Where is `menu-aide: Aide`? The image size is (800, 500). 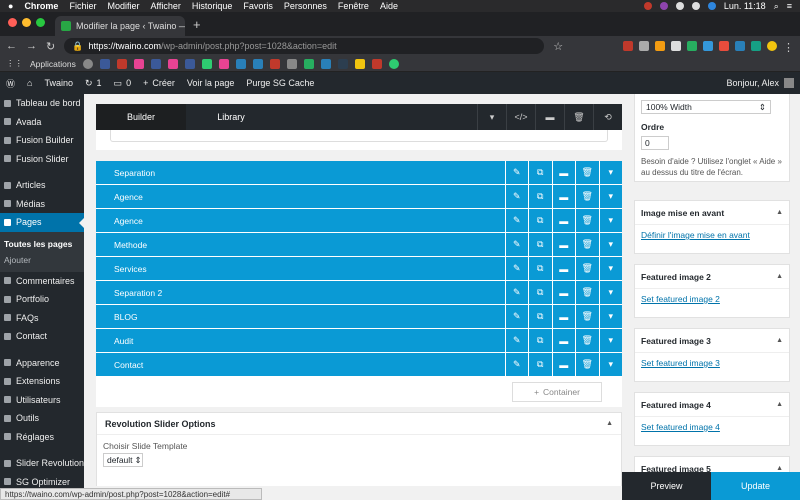
menu-aide: Aide is located at coordinates (389, 6).